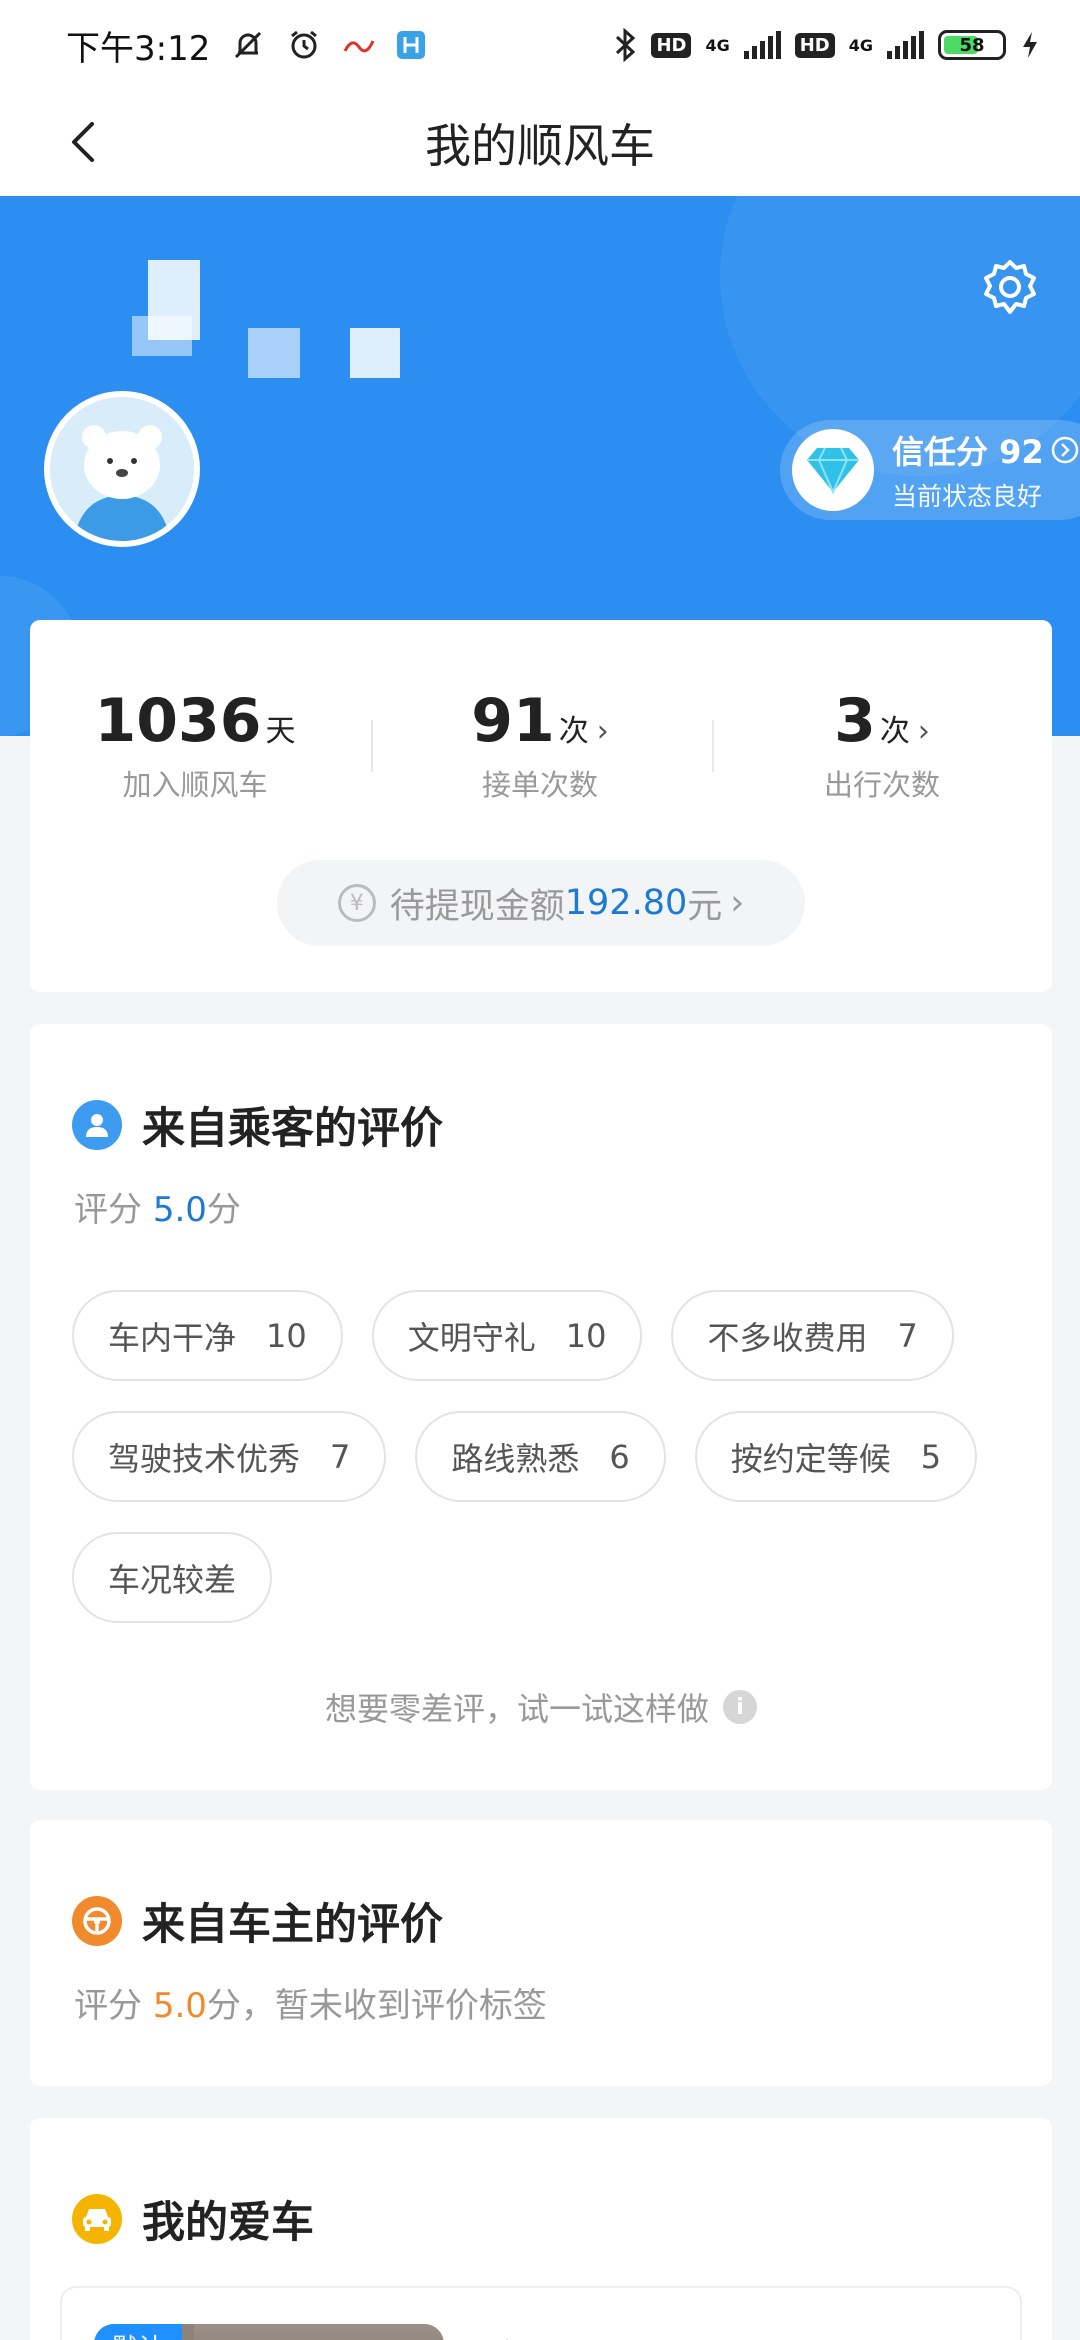 This screenshot has height=2340, width=1080. I want to click on zero-bad-review-tip: 想要零差评，试一试这样做 i, so click(541, 1707).